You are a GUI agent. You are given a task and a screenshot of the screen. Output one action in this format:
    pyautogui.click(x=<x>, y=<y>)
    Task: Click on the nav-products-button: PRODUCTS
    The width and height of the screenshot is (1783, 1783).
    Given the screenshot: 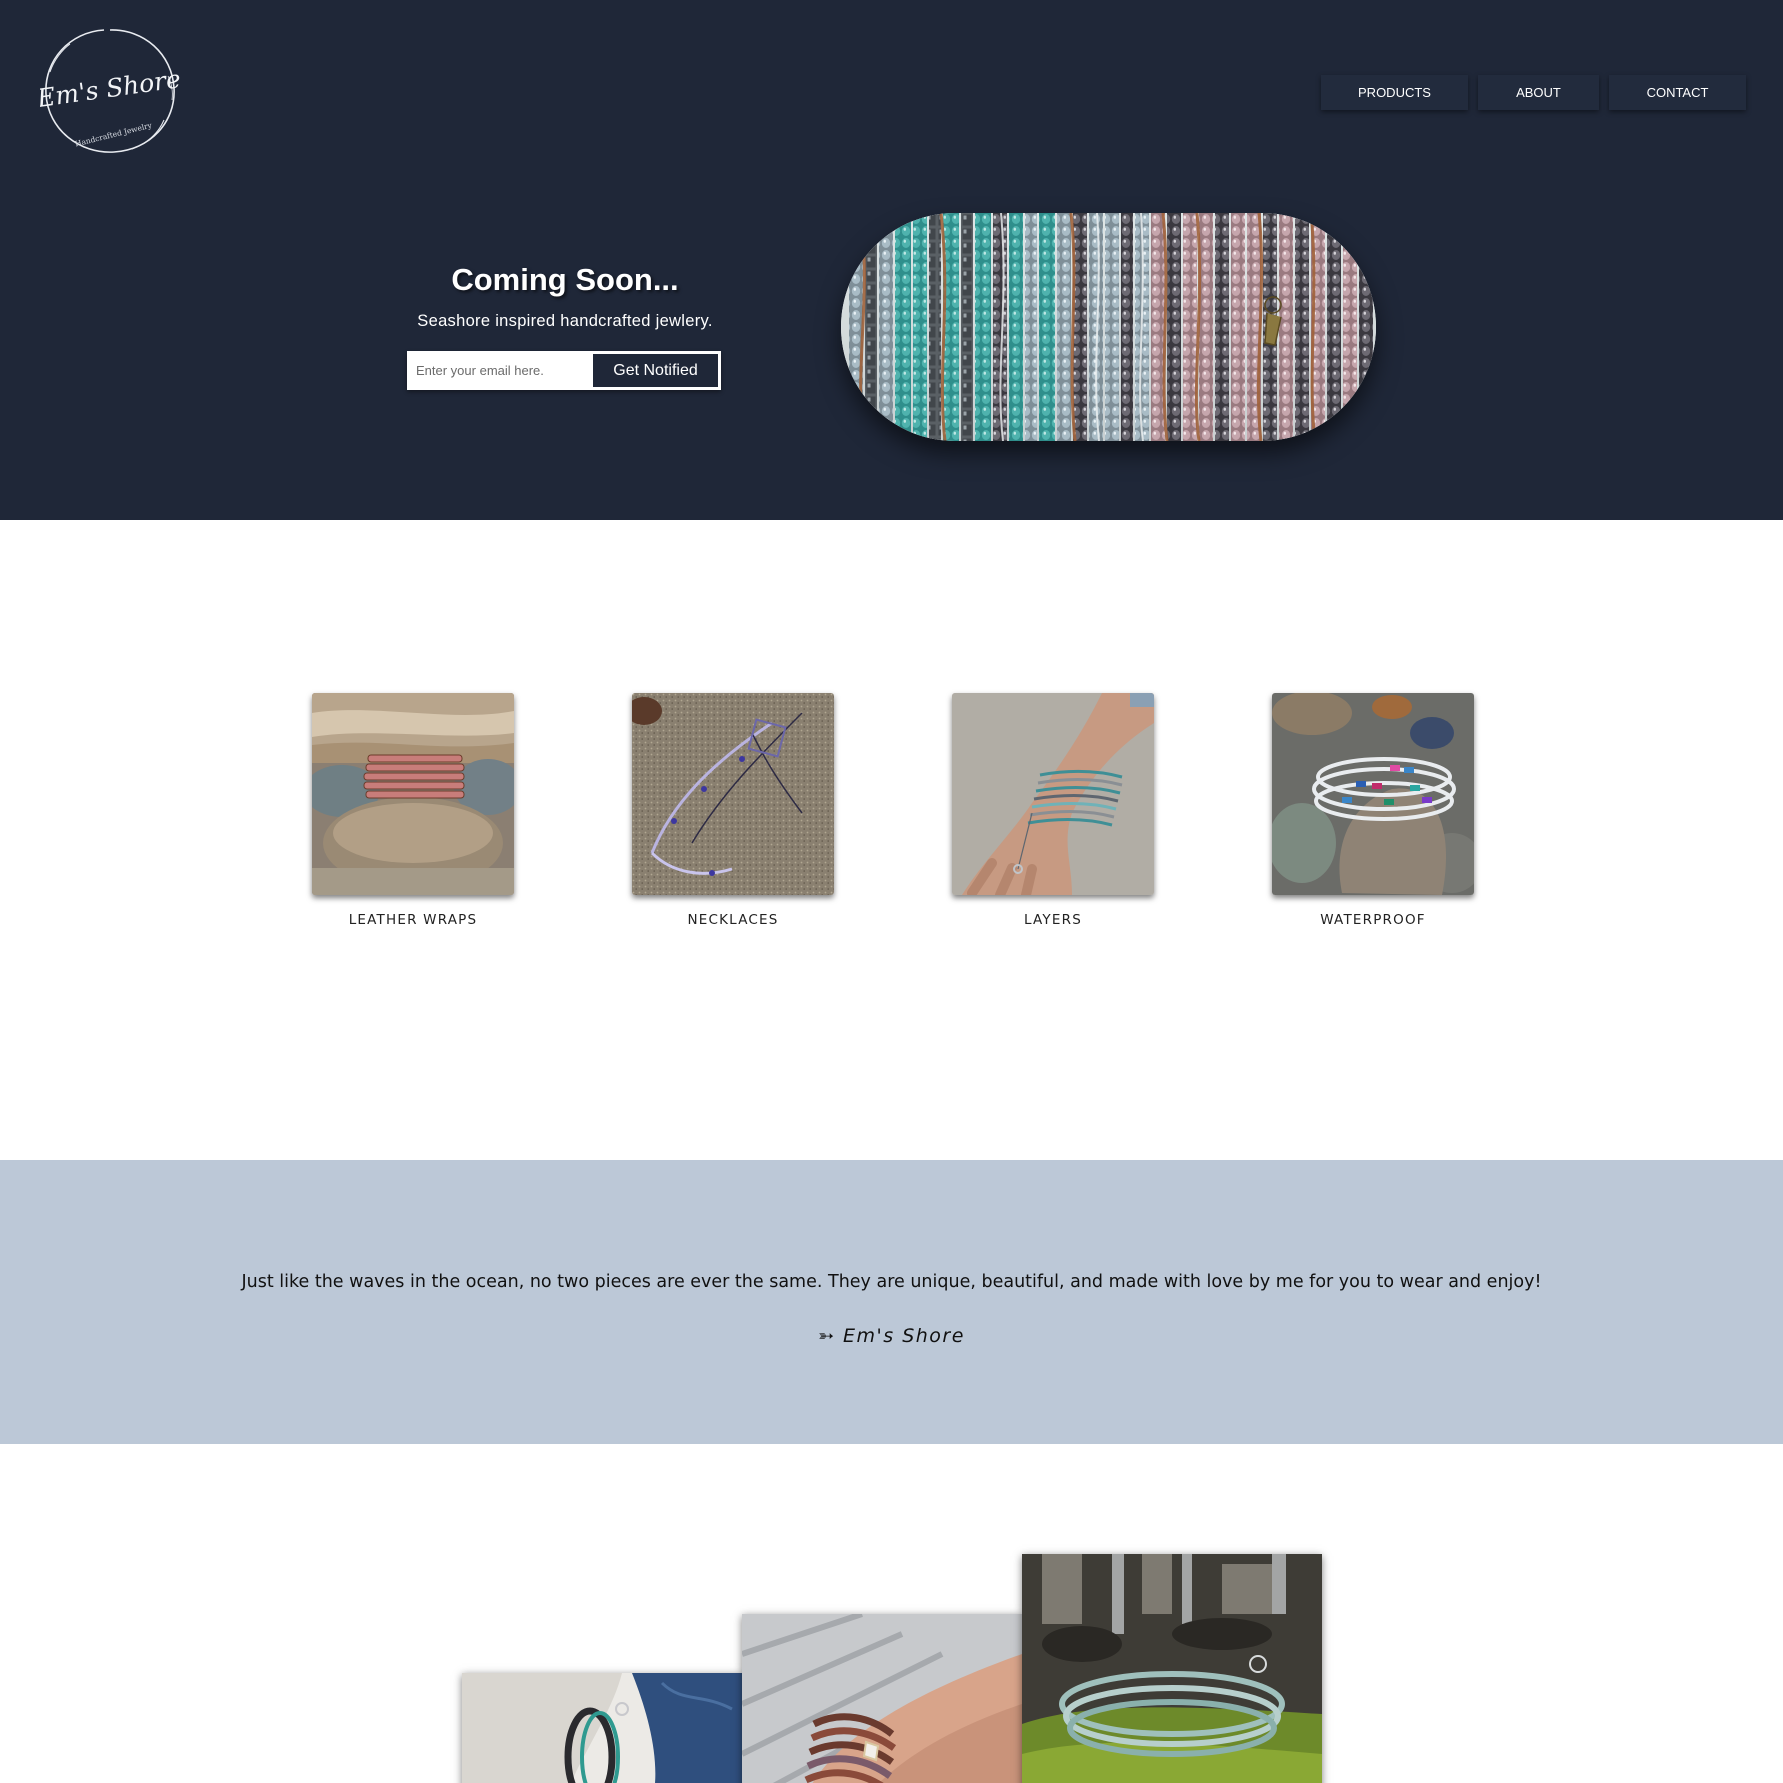 What is the action you would take?
    pyautogui.click(x=1394, y=92)
    